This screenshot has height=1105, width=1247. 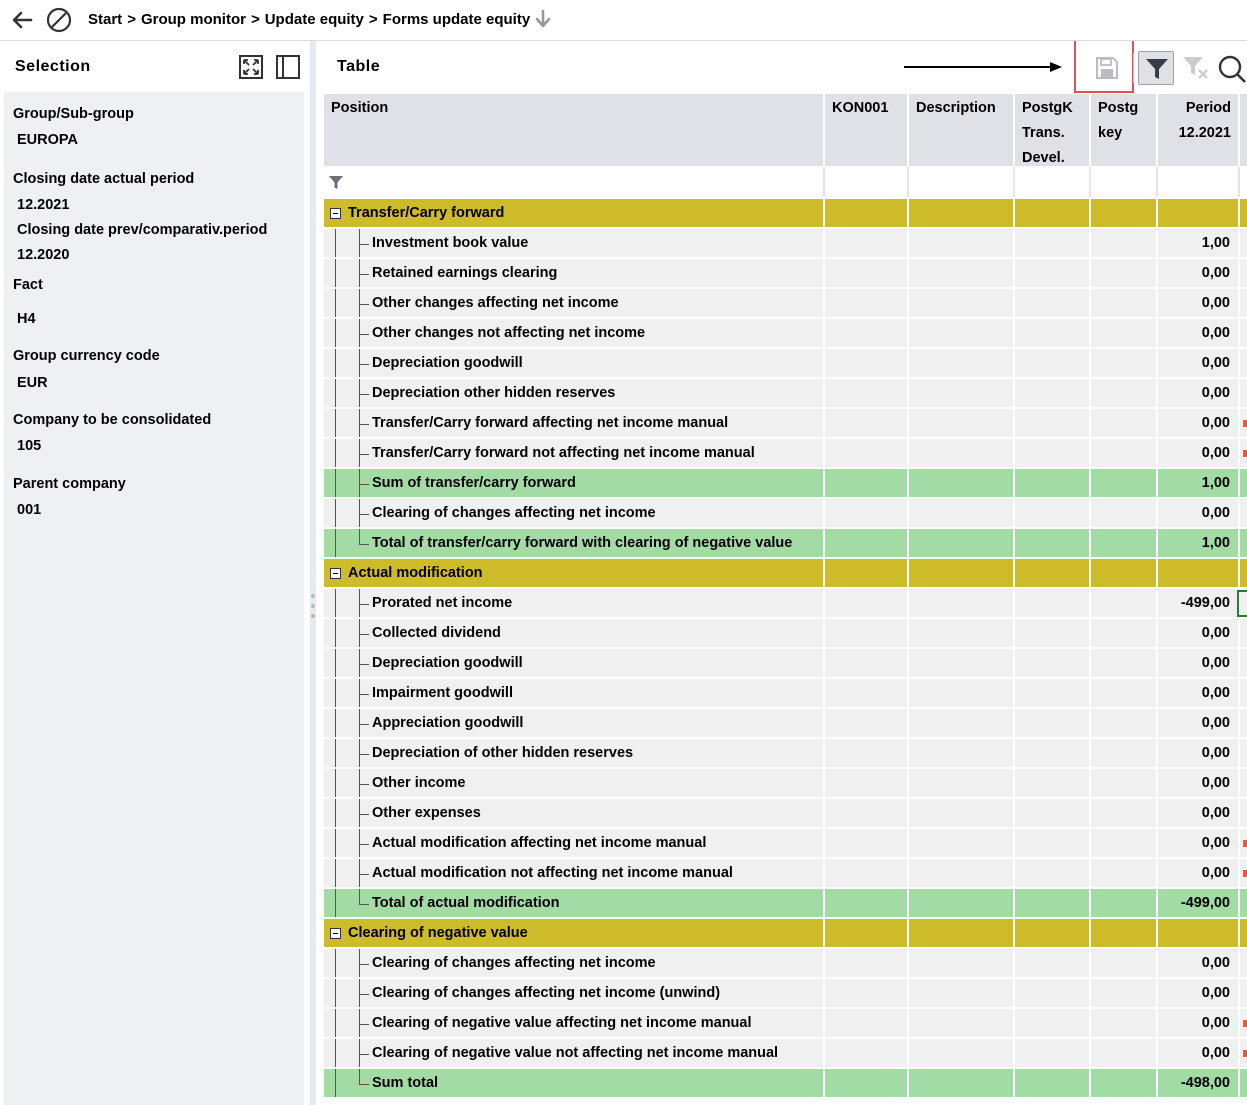 What do you see at coordinates (105, 19) in the screenshot?
I see `breadcrumb-item: Start` at bounding box center [105, 19].